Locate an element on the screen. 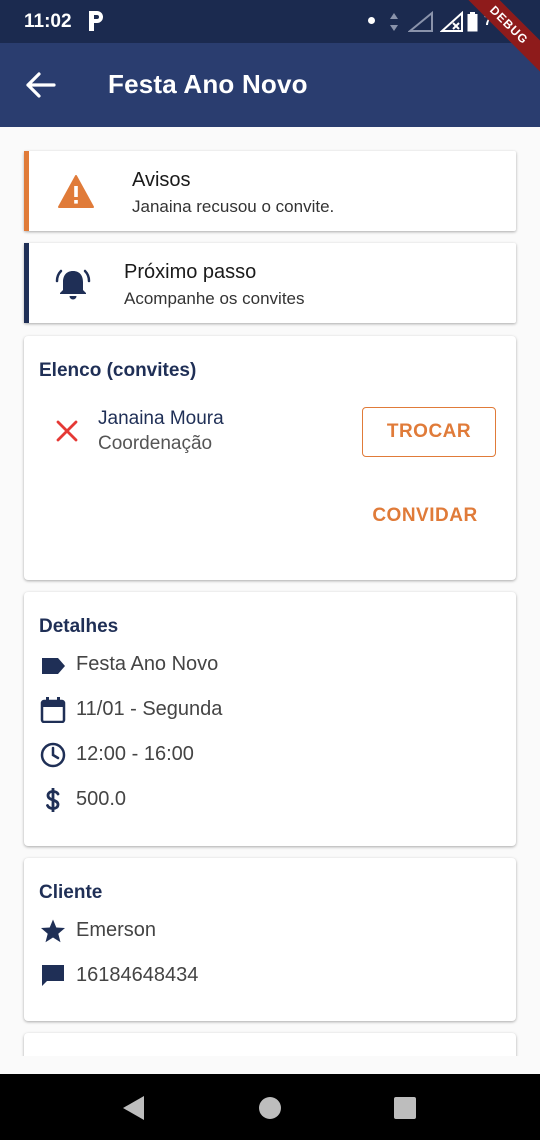 The width and height of the screenshot is (540, 1140). cast-section-title: Elenco (convites) is located at coordinates (118, 370).